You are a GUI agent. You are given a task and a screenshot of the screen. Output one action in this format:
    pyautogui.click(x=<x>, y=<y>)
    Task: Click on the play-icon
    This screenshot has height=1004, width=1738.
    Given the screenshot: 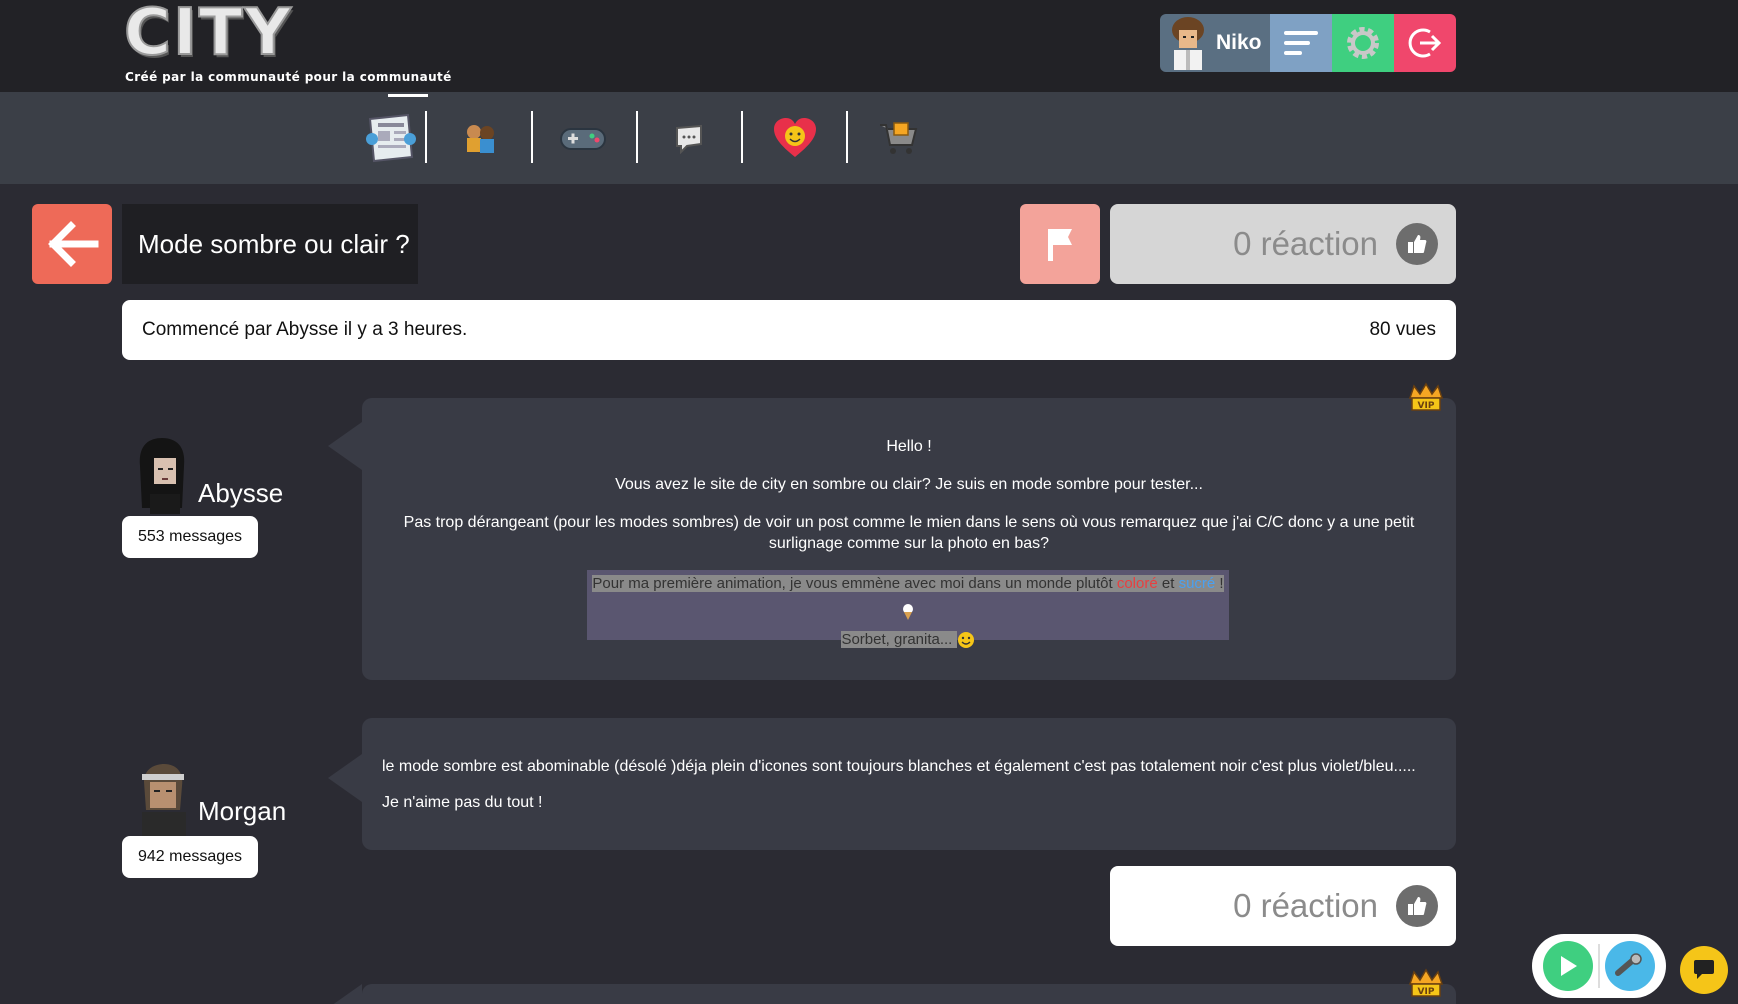 What is the action you would take?
    pyautogui.click(x=1568, y=966)
    